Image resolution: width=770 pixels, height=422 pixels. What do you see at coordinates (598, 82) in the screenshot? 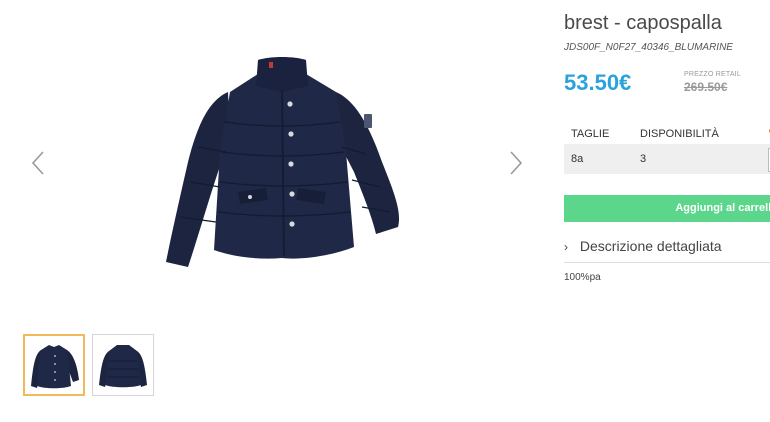
I see `product-price: 53.50€` at bounding box center [598, 82].